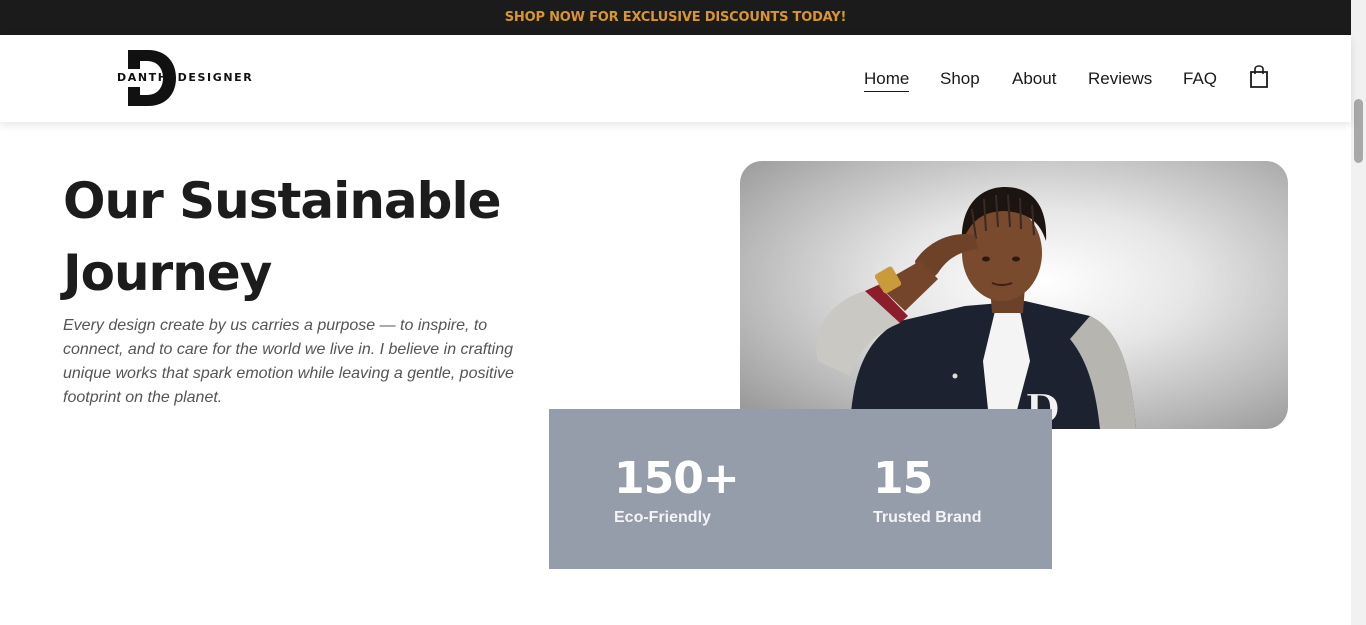 This screenshot has height=625, width=1366. I want to click on stat-value: 15, so click(903, 478).